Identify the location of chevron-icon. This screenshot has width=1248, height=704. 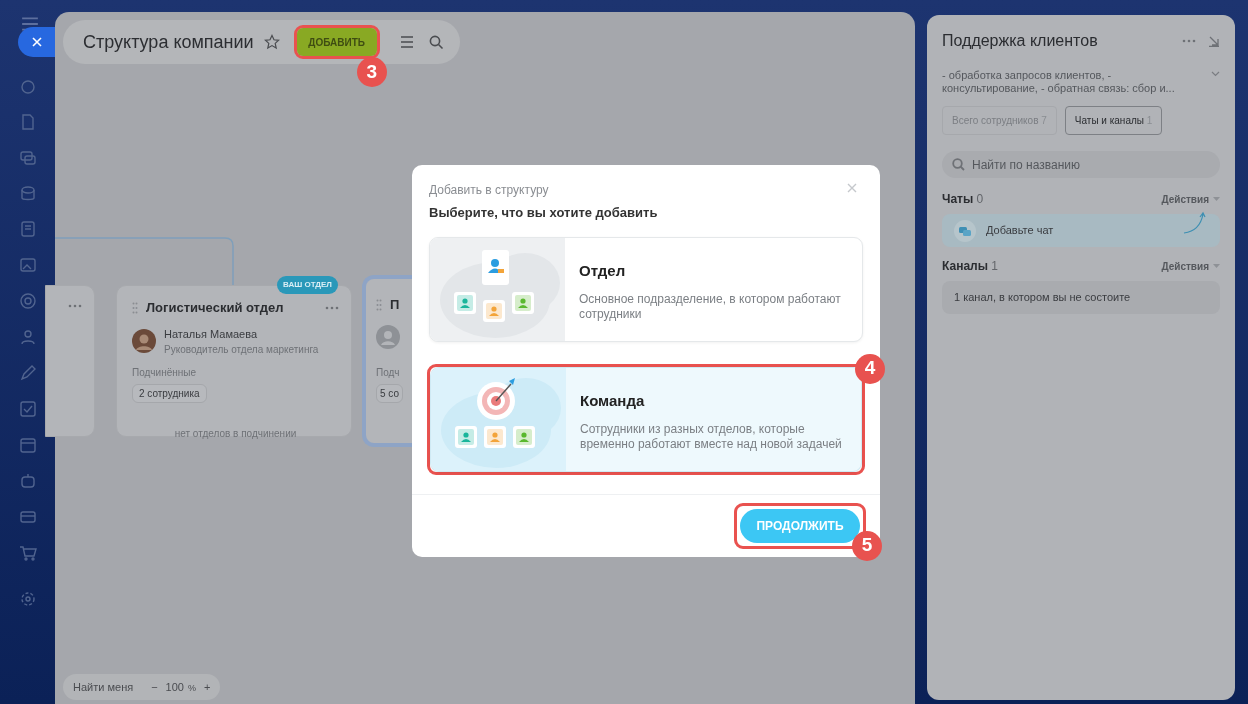
(1215, 74).